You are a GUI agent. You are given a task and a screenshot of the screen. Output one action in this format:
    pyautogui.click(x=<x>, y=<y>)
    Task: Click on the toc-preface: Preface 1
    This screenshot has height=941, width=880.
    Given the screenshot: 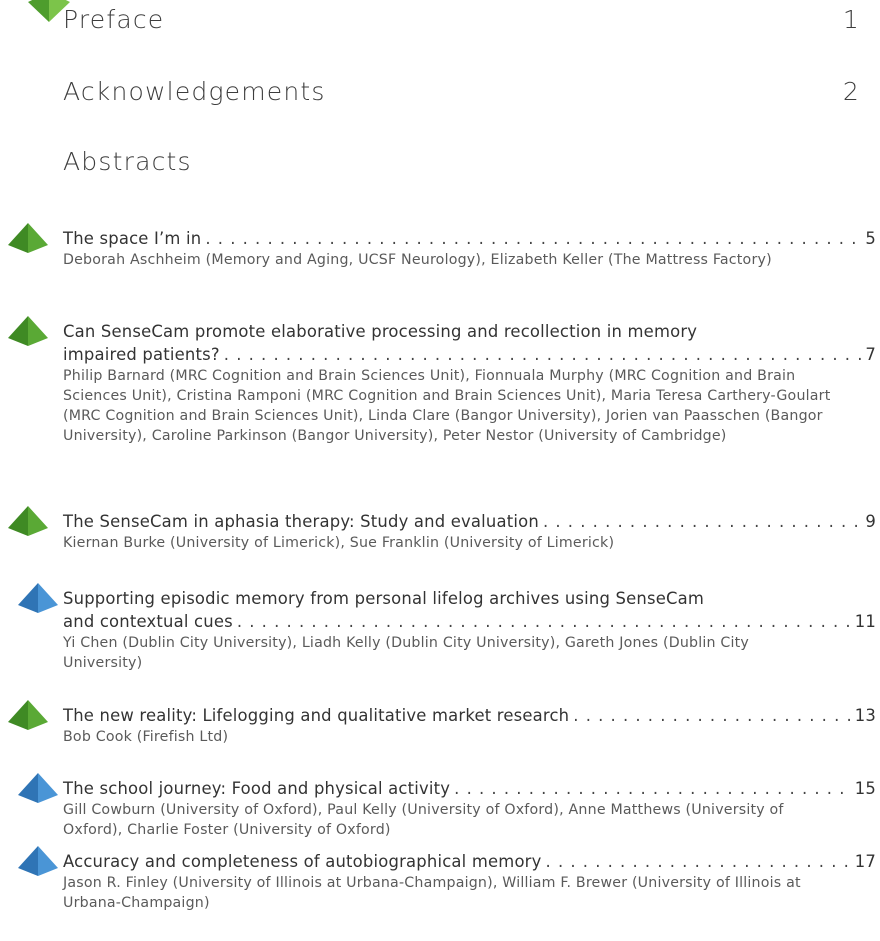 What is the action you would take?
    pyautogui.click(x=461, y=19)
    